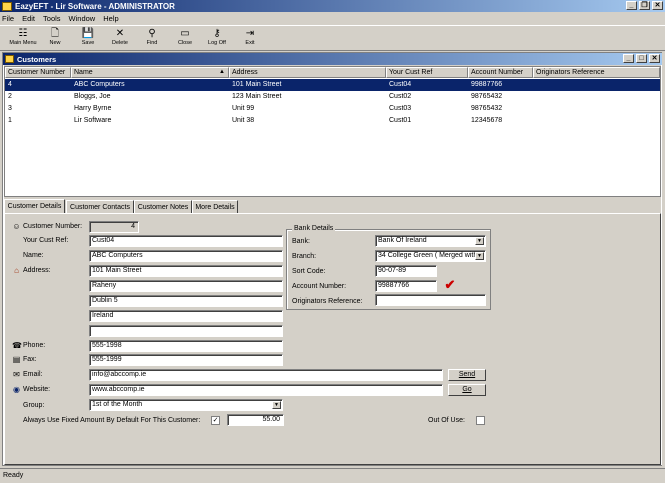 This screenshot has width=665, height=483. I want to click on main-menu-label: Main Menu, so click(23, 43).